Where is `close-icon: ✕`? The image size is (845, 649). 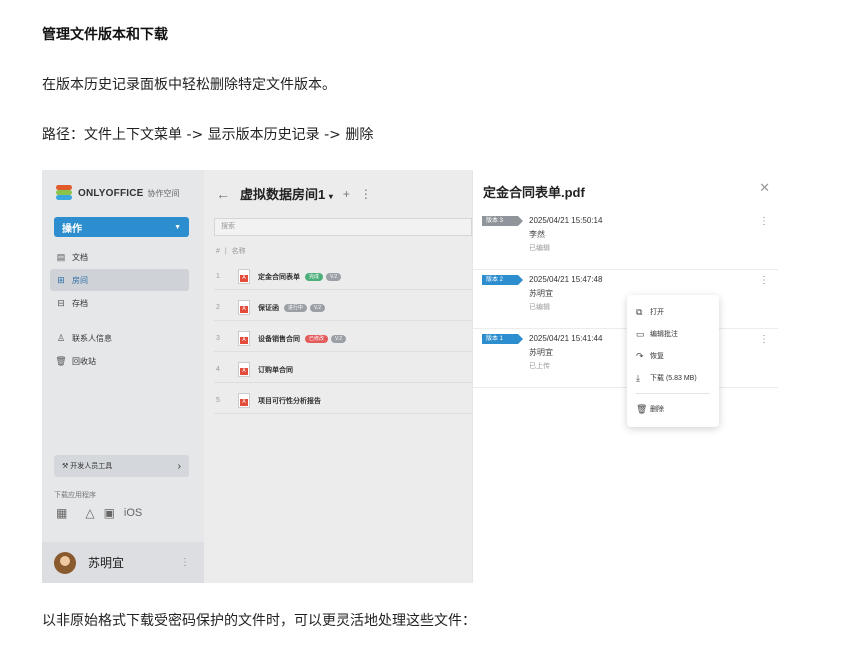 close-icon: ✕ is located at coordinates (764, 188).